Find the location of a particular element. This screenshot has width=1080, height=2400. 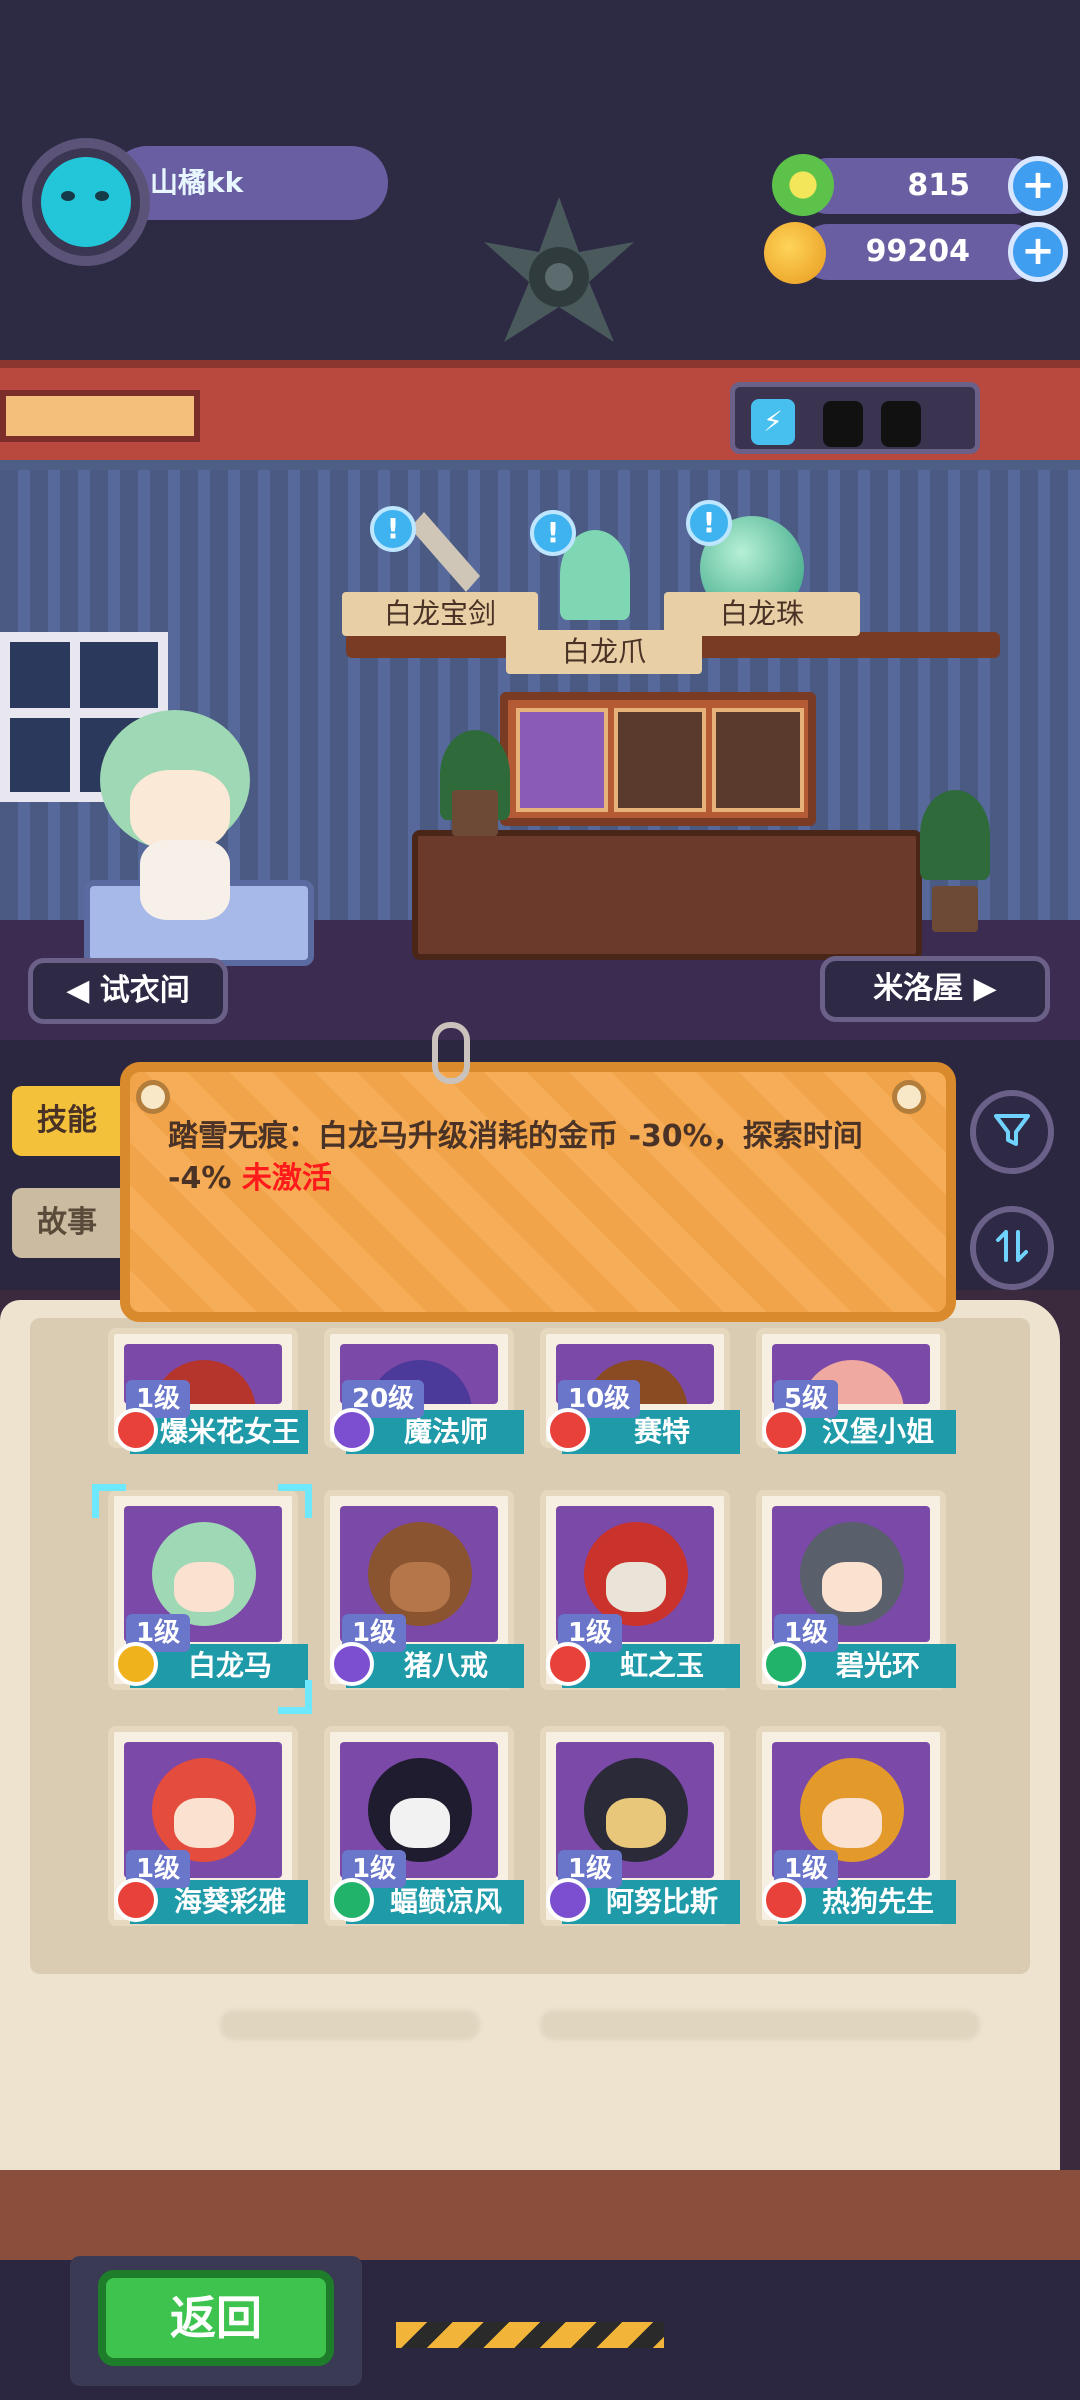

desk is located at coordinates (667, 895).